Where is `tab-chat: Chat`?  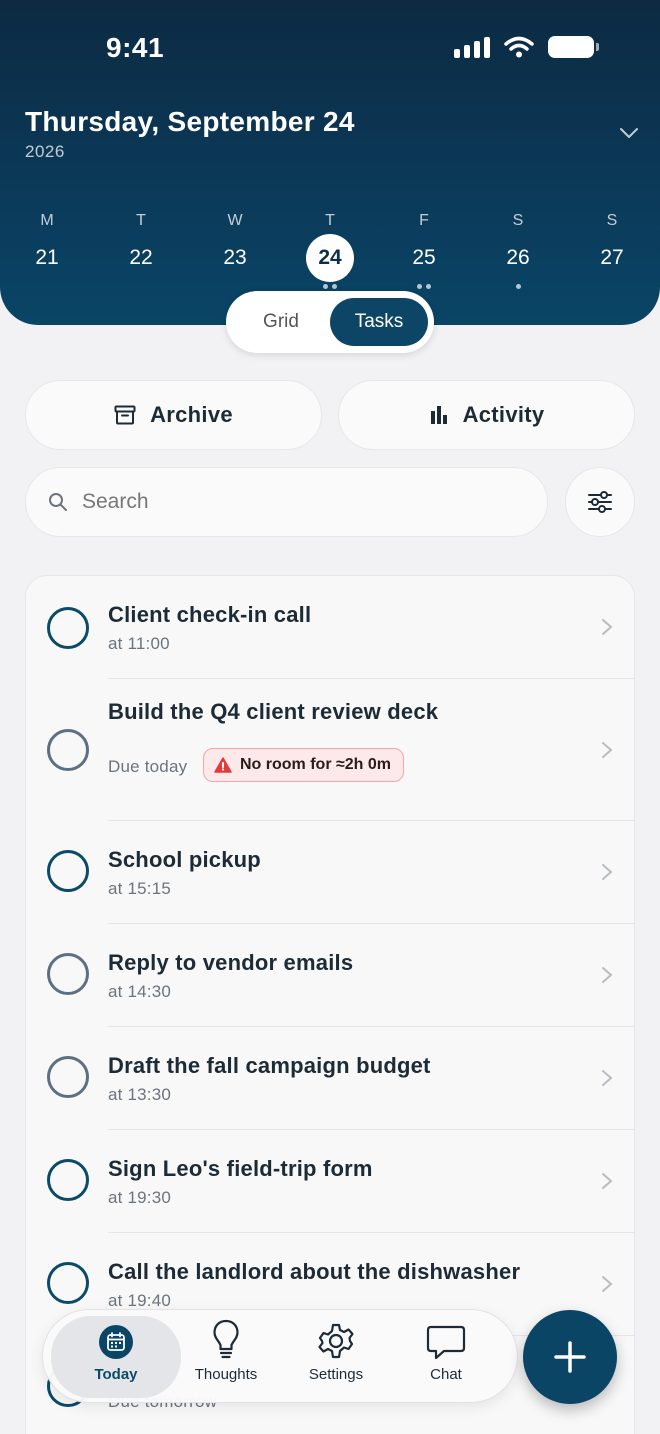
tab-chat: Chat is located at coordinates (446, 1357).